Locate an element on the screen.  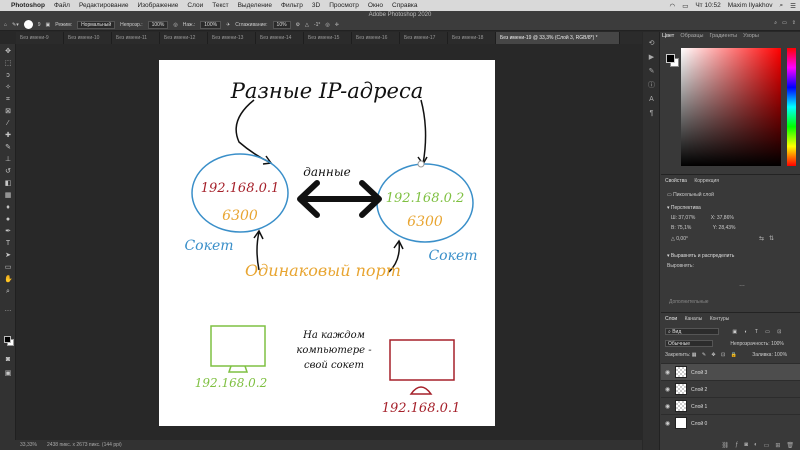
crop-tool-icon: ⌗ is located at coordinates (8, 100).